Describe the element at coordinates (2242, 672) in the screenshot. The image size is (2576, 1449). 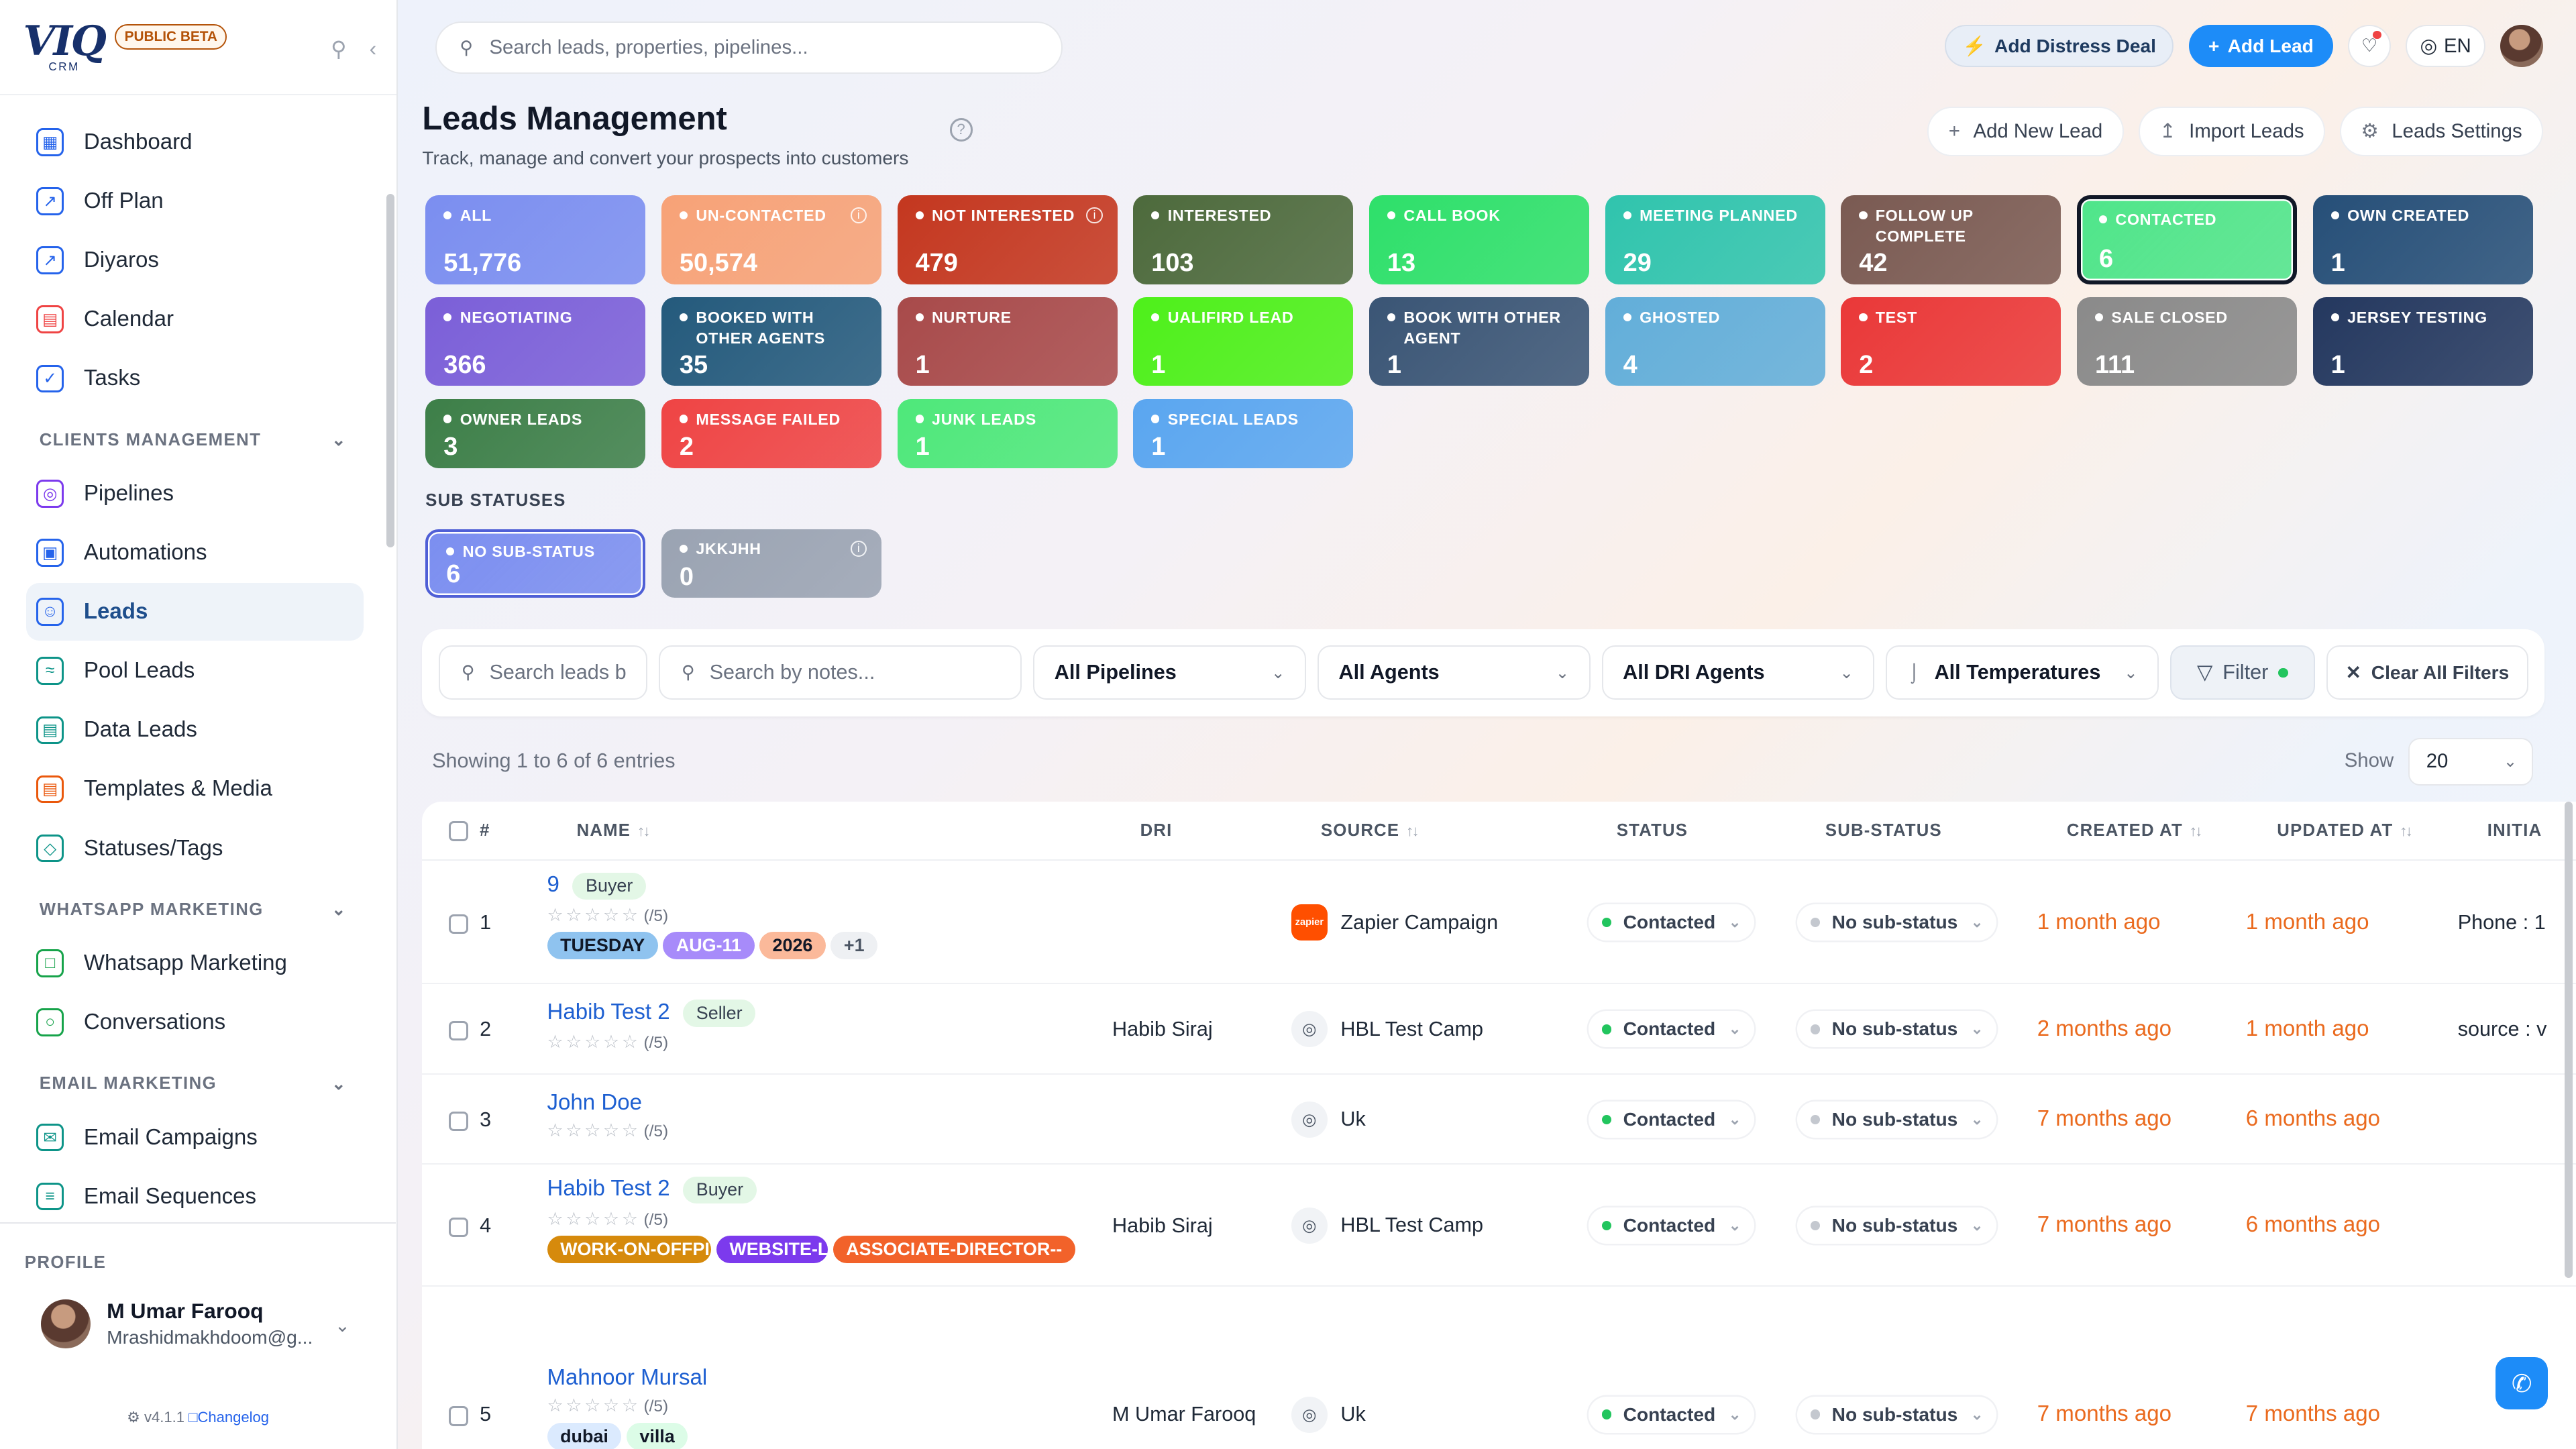
I see `filter-button: ▽ Filter` at that location.